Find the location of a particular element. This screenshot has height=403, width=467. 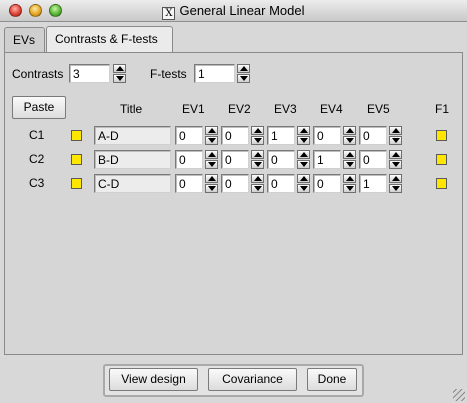

tab-evs: EVs is located at coordinates (24, 39).